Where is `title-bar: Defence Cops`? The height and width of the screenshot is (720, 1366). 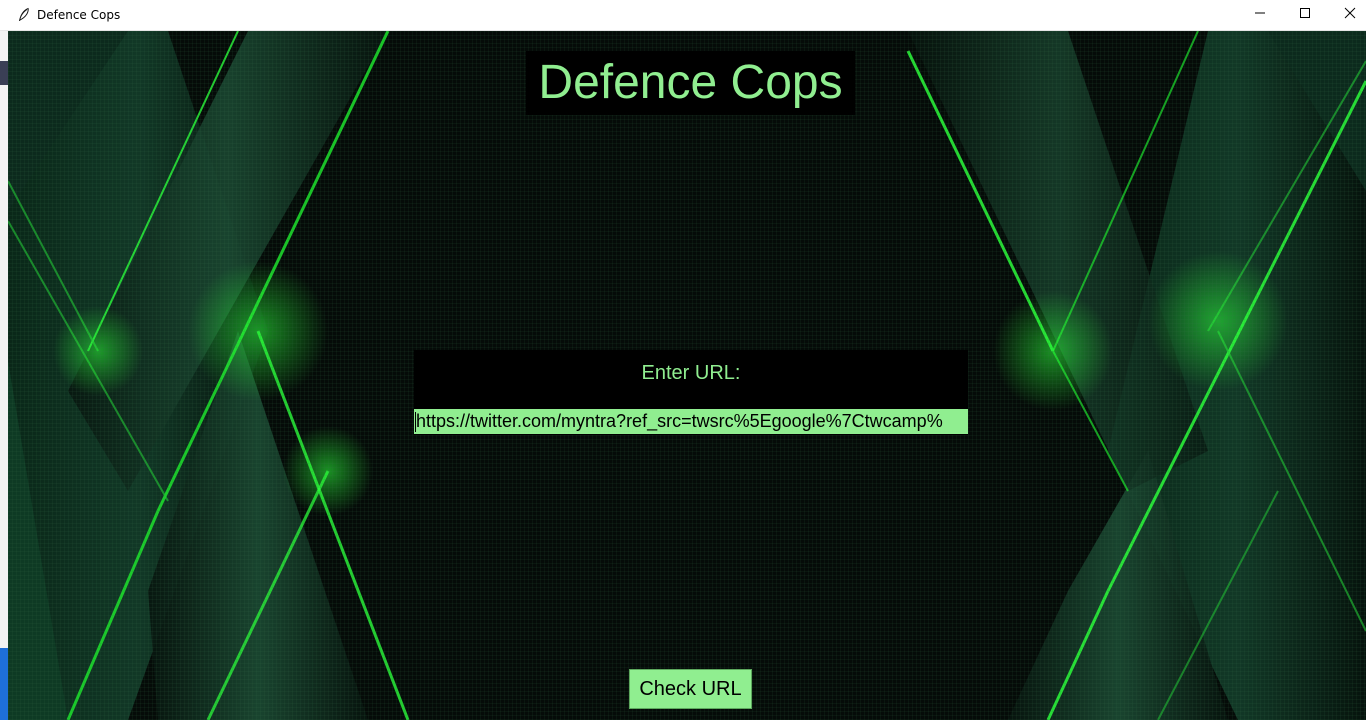
title-bar: Defence Cops is located at coordinates (683, 15).